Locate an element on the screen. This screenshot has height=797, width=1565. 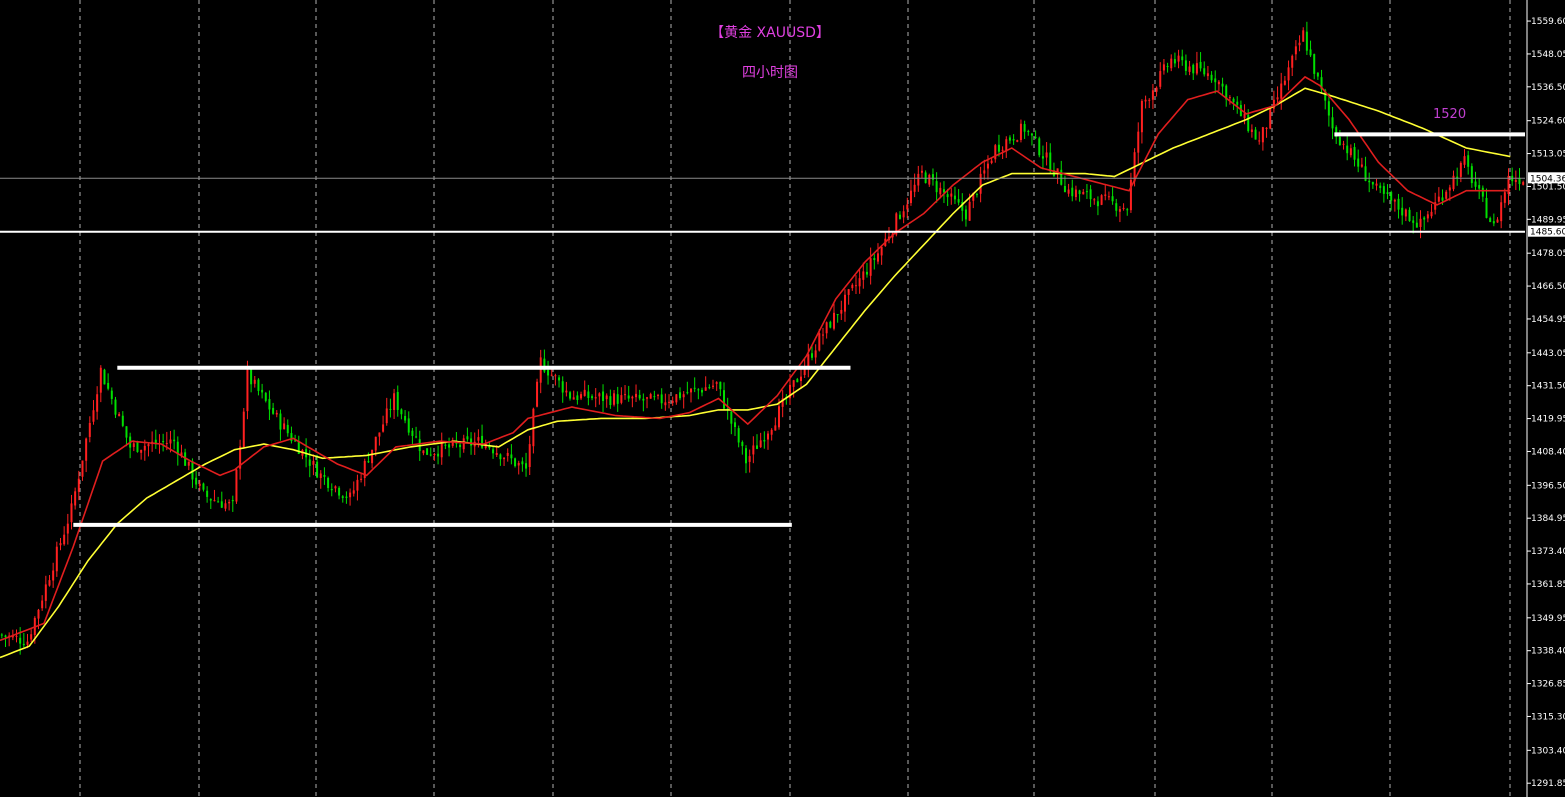
tick-label: 1326.85 is located at coordinates (1548, 685).